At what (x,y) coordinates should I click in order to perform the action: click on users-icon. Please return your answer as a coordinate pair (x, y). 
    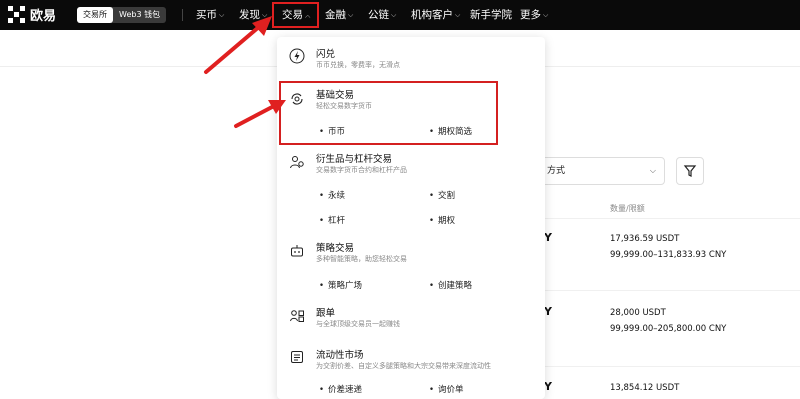
    Looking at the image, I should click on (297, 162).